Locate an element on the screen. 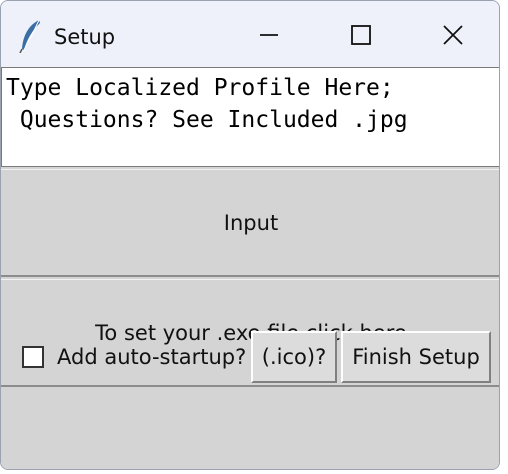 Image resolution: width=508 pixels, height=474 pixels. finish-setup-button-label: Finish Setup is located at coordinates (416, 357).